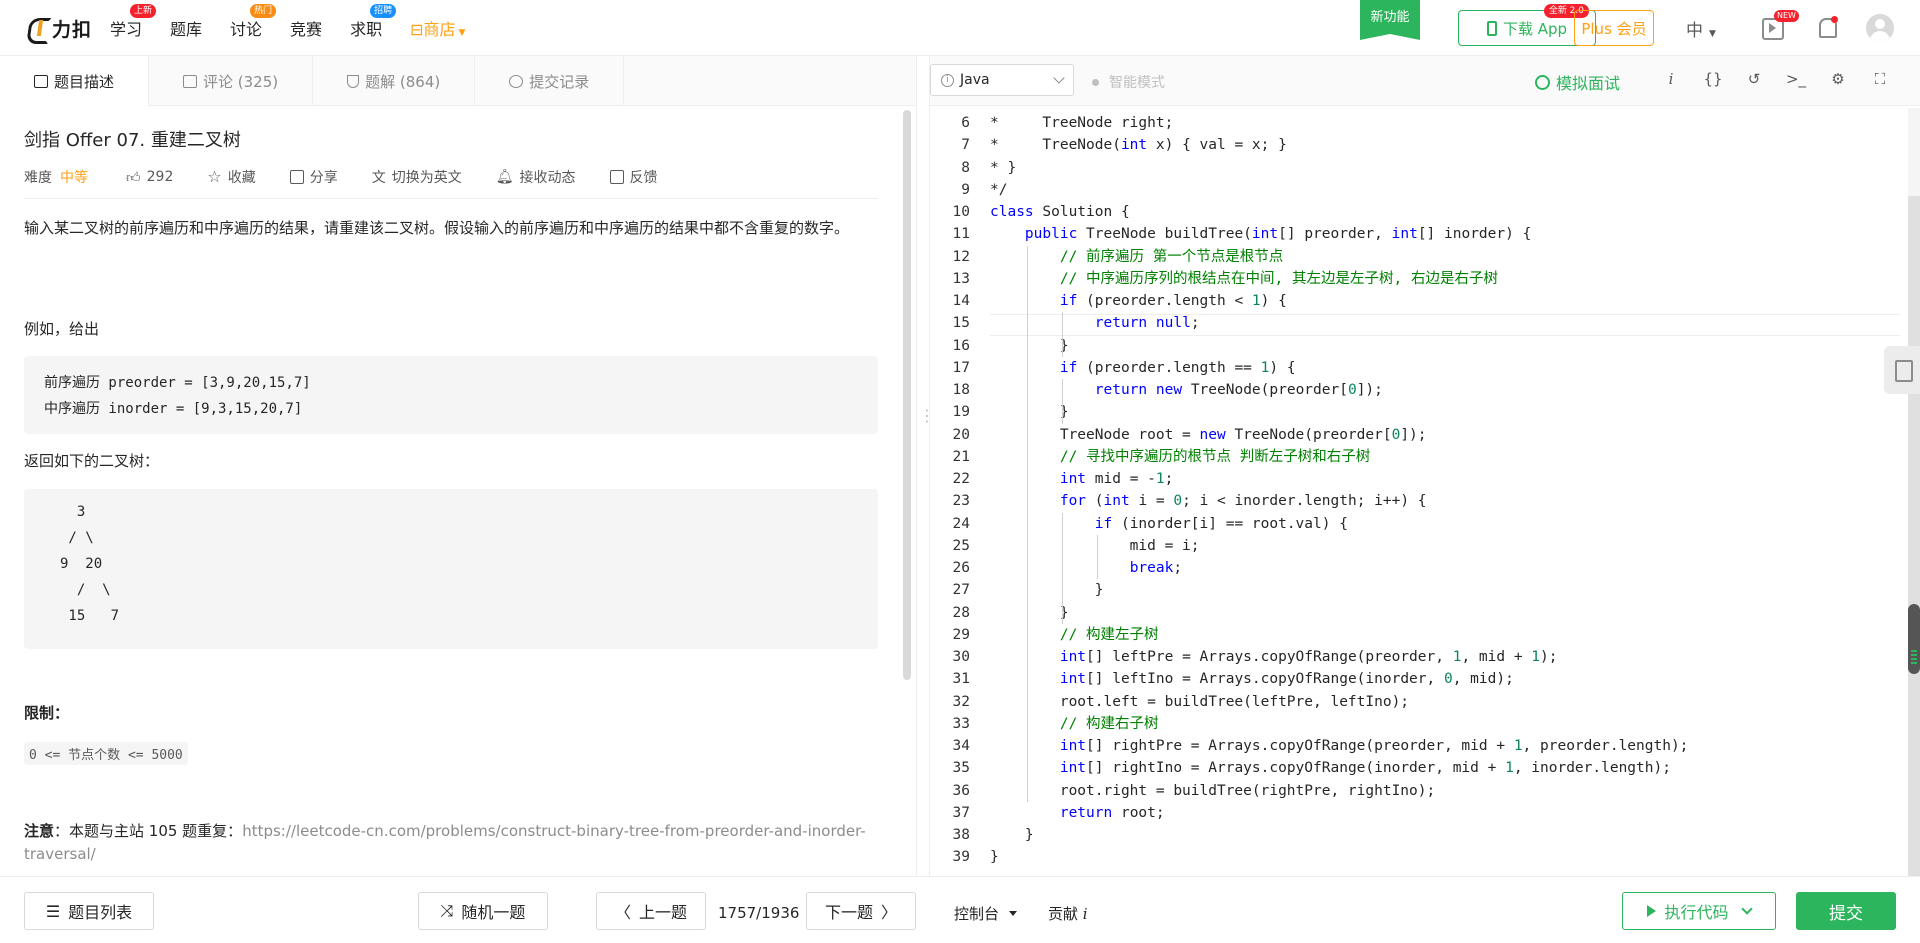 The width and height of the screenshot is (1920, 943). I want to click on fullscreen-icon: ⛶, so click(1880, 79).